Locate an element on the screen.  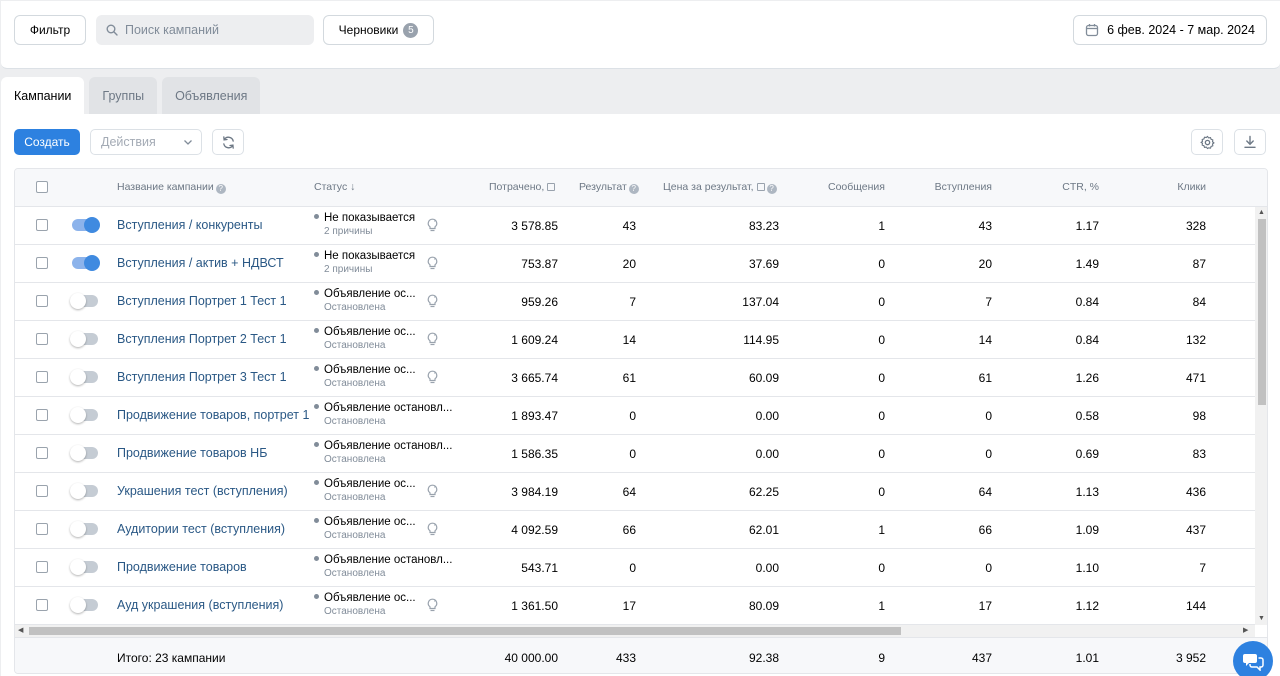
scroll-down-arrow: ▼ is located at coordinates (1261, 619).